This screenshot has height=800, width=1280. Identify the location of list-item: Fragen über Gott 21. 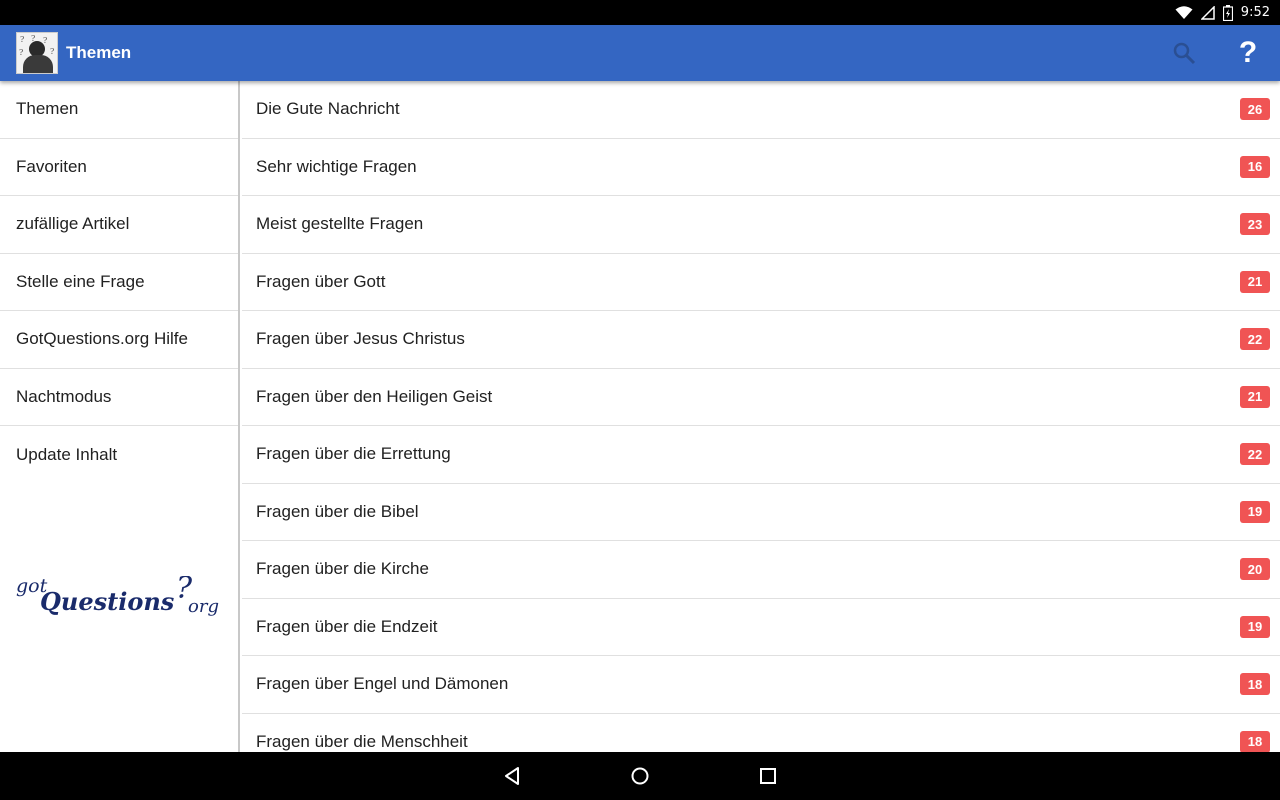
(761, 282).